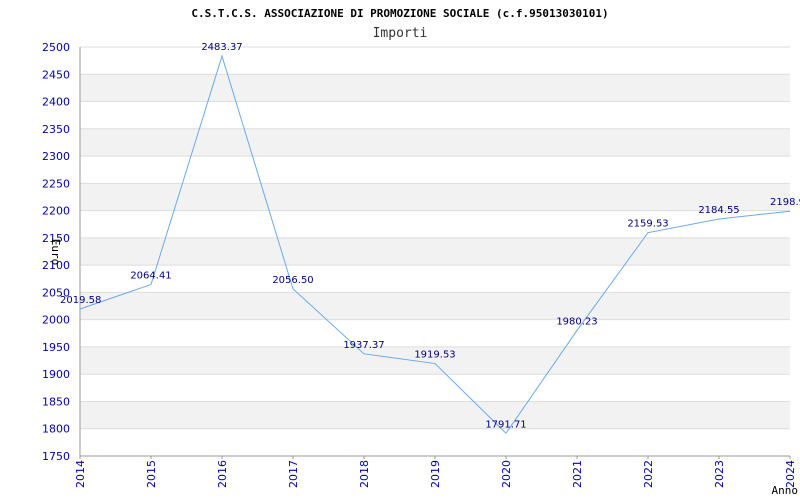 This screenshot has width=800, height=500. Describe the element at coordinates (577, 474) in the screenshot. I see `x-tick-label: 2021` at that location.